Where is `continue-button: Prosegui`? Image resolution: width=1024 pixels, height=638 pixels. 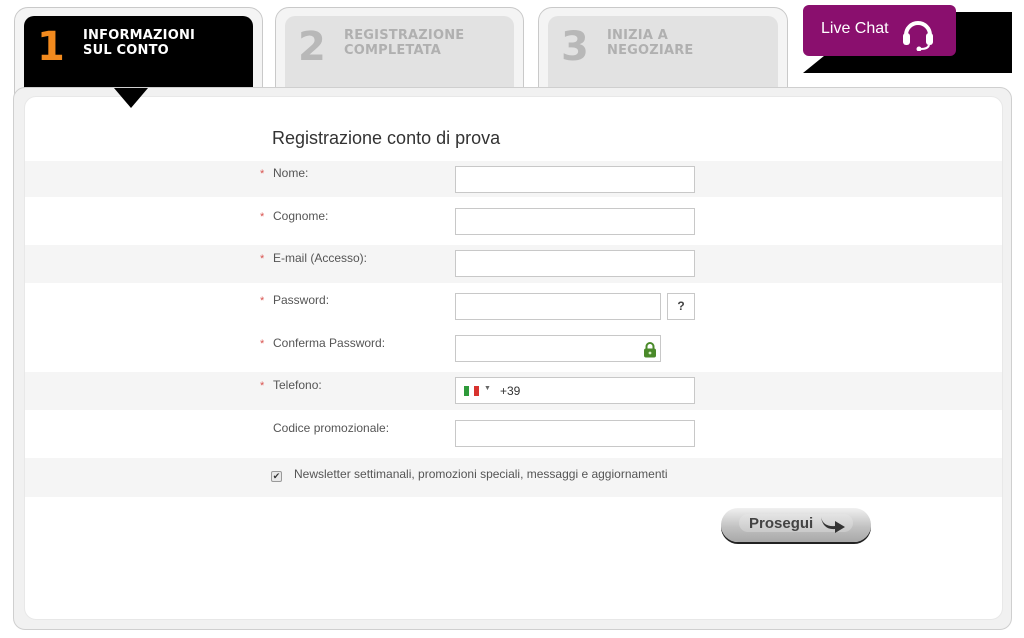
continue-button: Prosegui is located at coordinates (796, 525).